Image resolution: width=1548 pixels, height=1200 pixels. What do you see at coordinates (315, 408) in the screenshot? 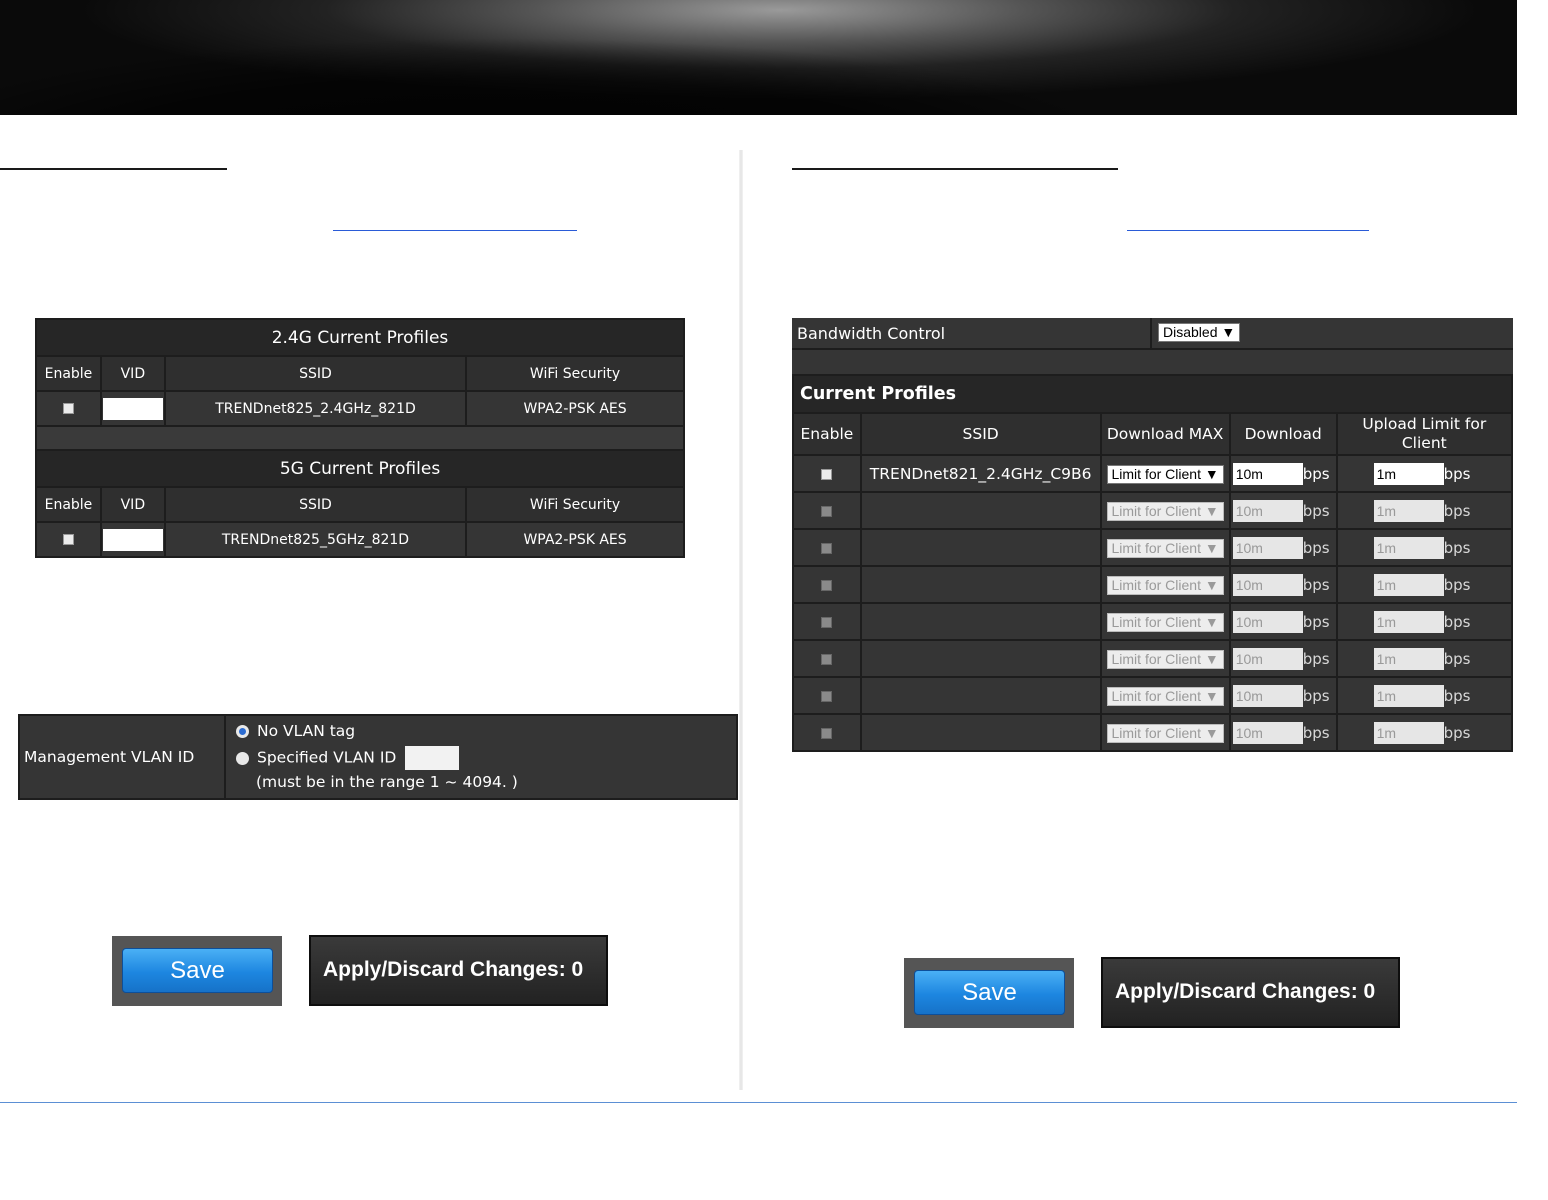
I see `ssid-cell: TRENDnet825_2.4GHz_821D` at bounding box center [315, 408].